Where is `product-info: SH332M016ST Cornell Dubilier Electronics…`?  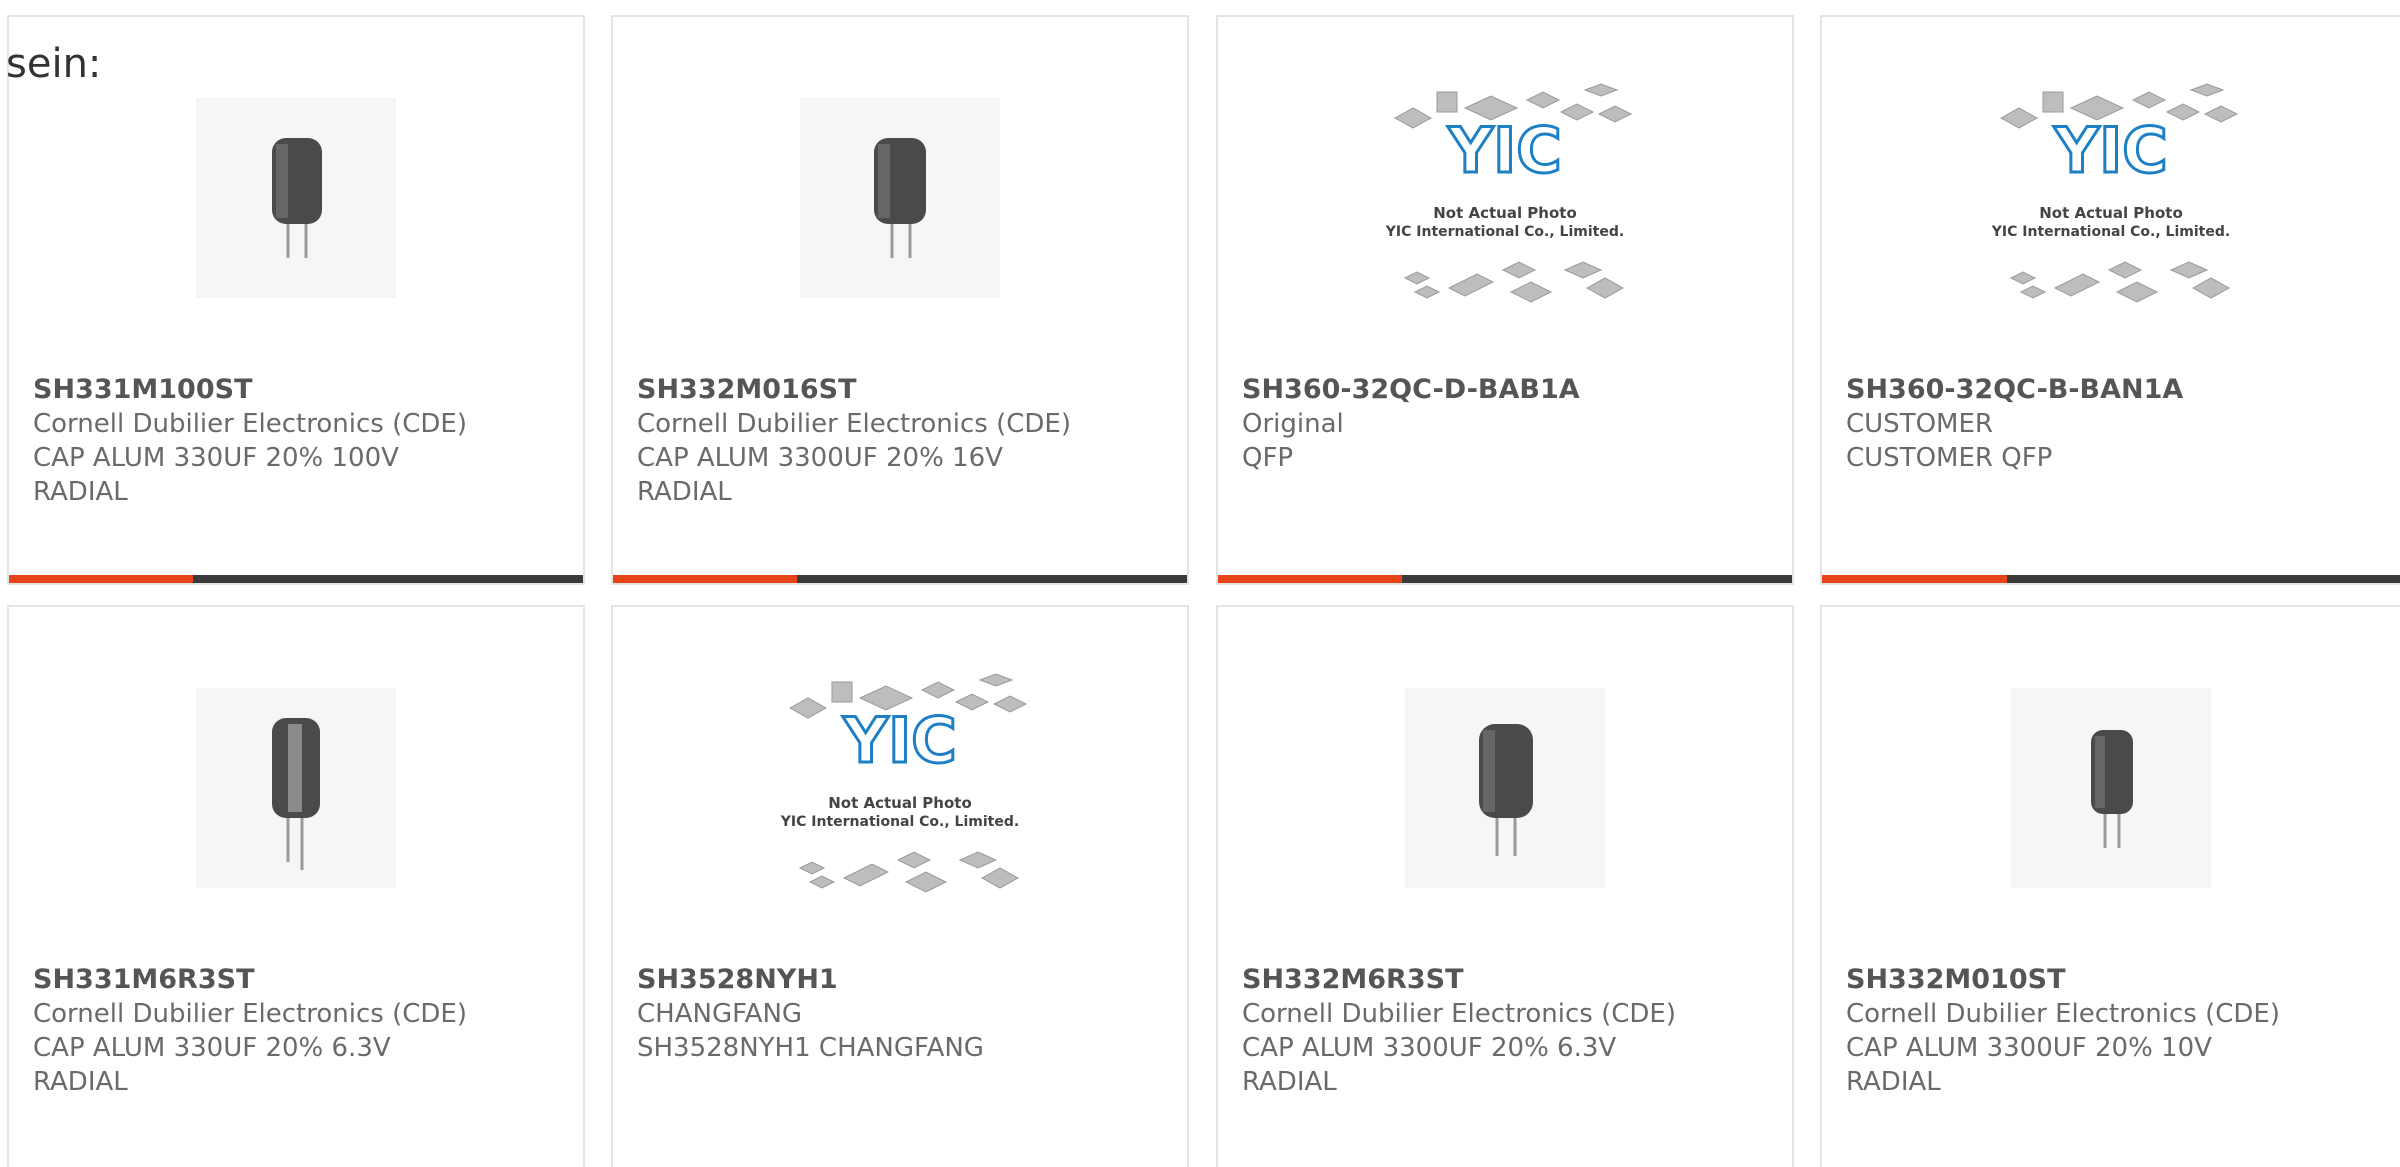 product-info: SH332M016ST Cornell Dubilier Electronics… is located at coordinates (907, 441).